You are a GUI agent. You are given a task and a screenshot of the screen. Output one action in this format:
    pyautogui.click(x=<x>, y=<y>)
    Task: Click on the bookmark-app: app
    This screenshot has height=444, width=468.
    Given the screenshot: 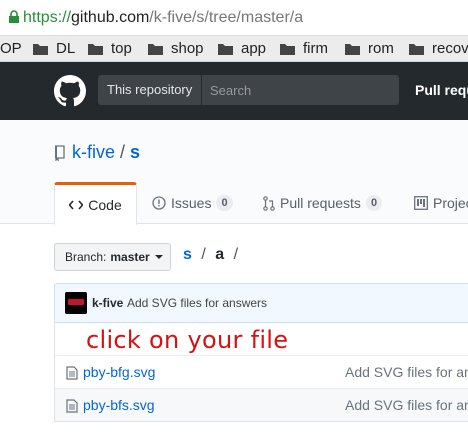 What is the action you would take?
    pyautogui.click(x=242, y=48)
    